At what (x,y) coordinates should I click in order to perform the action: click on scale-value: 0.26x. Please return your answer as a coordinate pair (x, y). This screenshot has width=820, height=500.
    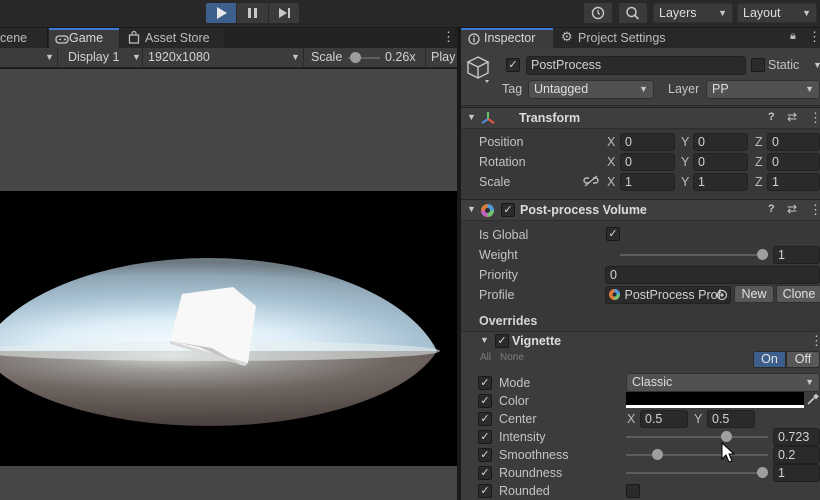
    Looking at the image, I should click on (400, 57).